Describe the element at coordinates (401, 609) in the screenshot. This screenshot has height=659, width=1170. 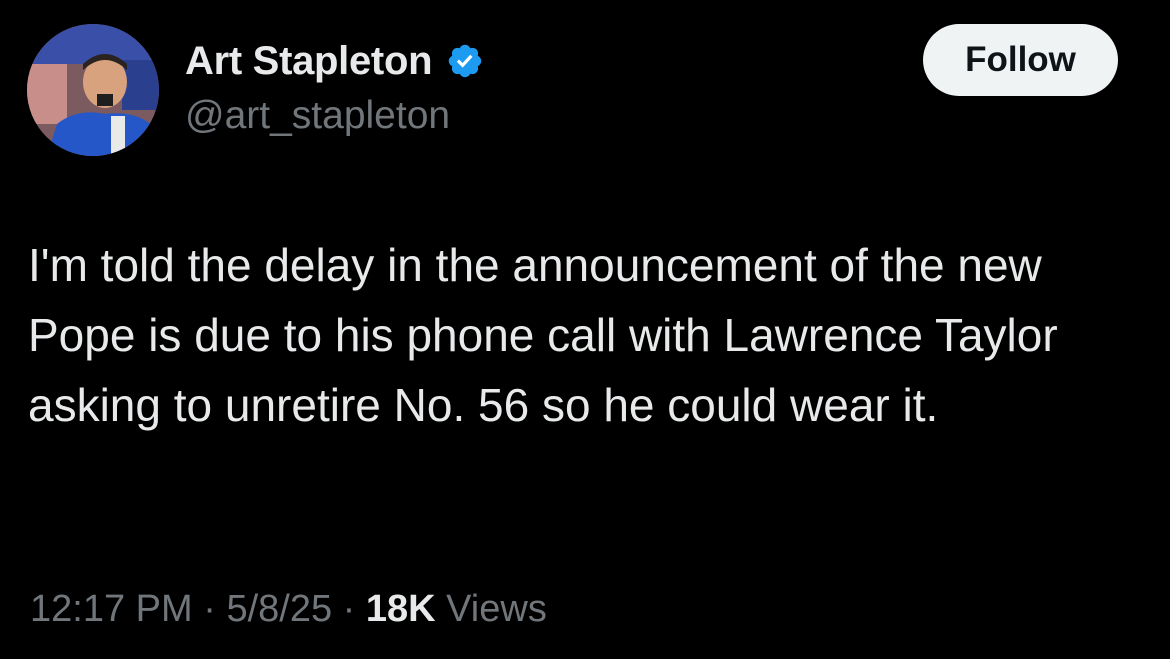
I see `views-count: 18K` at that location.